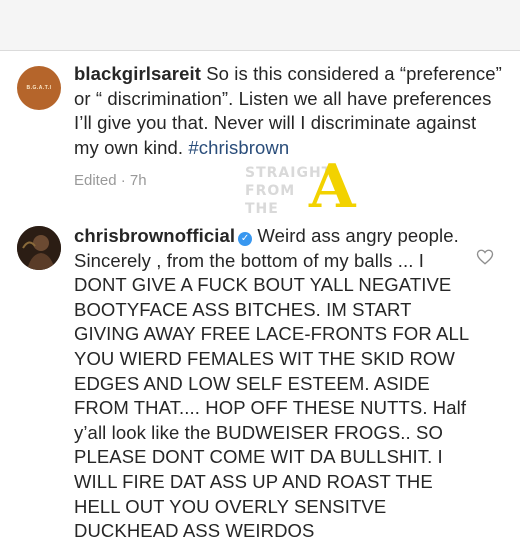  Describe the element at coordinates (137, 73) in the screenshot. I see `username-link: blackgirlsareit` at that location.